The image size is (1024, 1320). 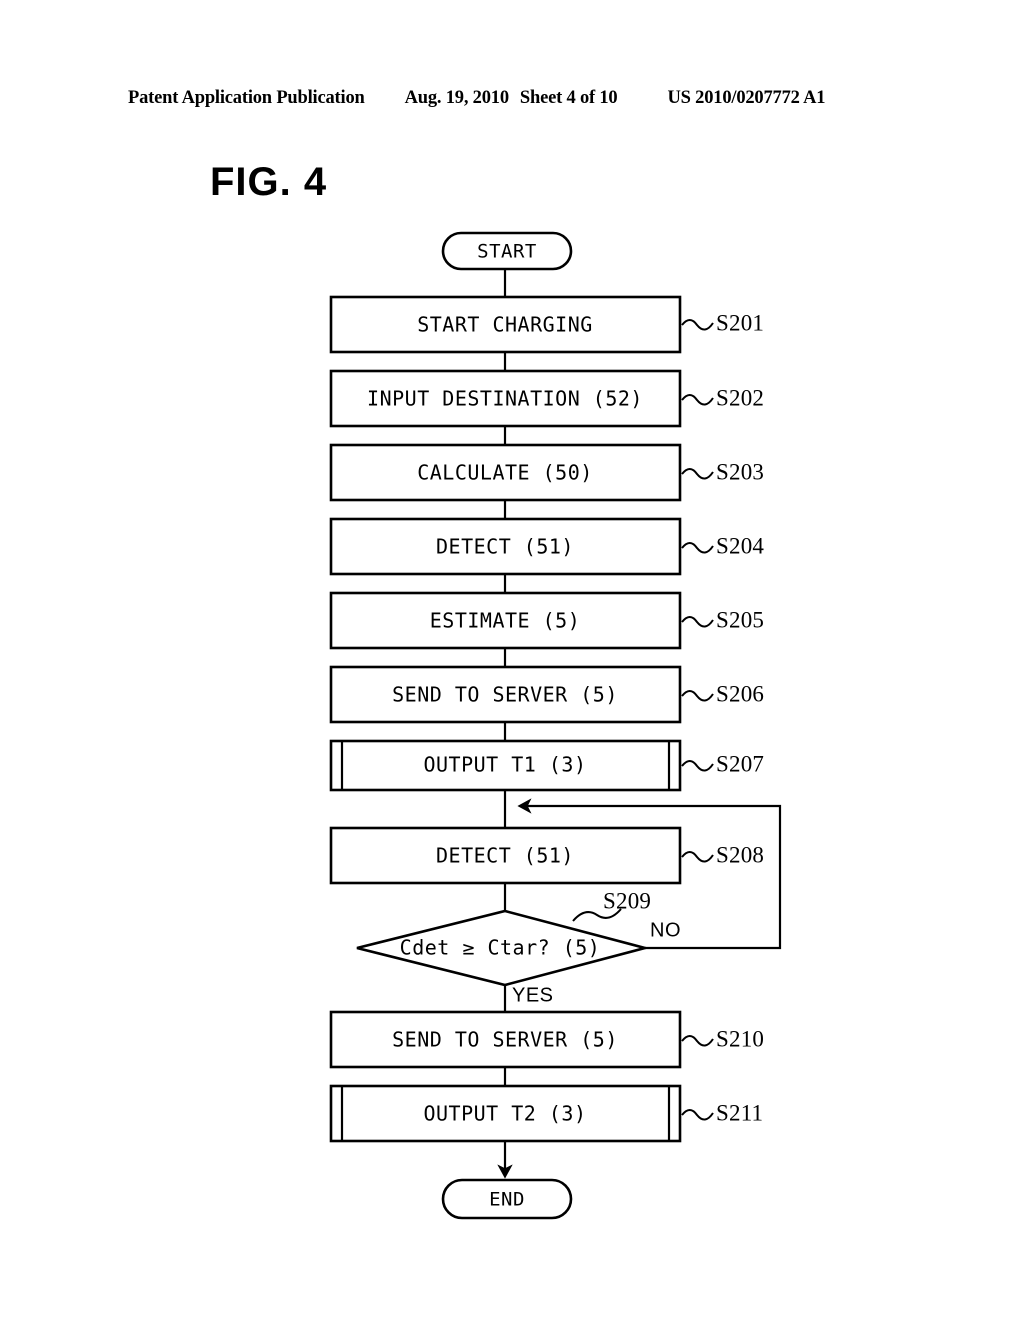 I want to click on flow-node-s209-decision: Cdet ≥ Ctar? (5) S209 NO YES, so click(x=518, y=947).